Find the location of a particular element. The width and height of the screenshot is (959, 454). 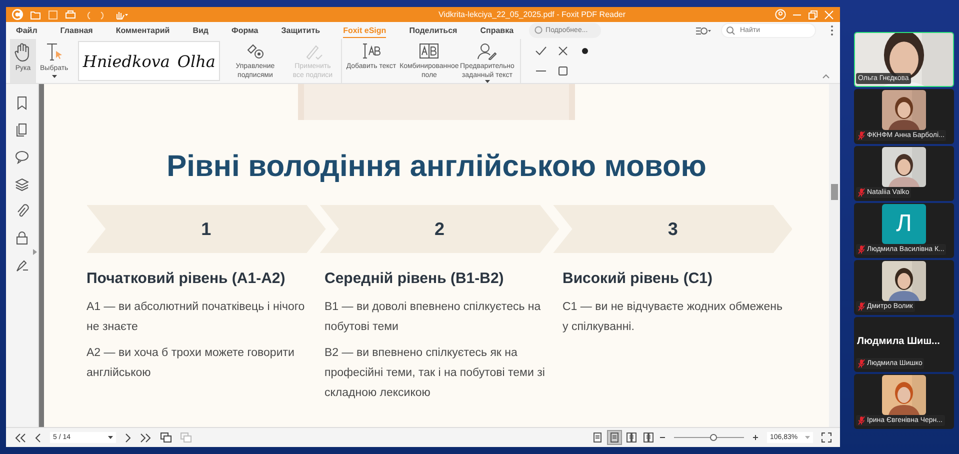

previous-page-icon is located at coordinates (38, 437).